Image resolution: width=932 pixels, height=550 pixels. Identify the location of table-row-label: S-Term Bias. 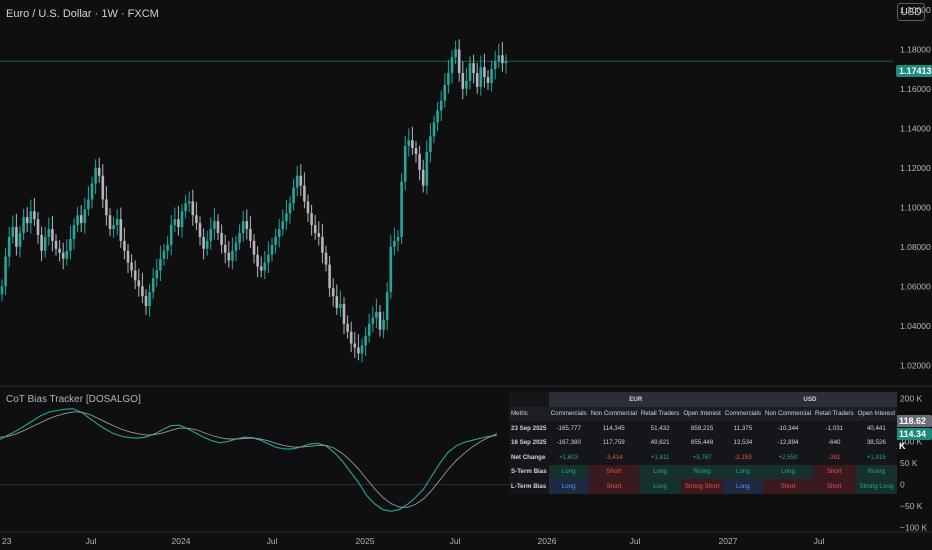
(529, 471).